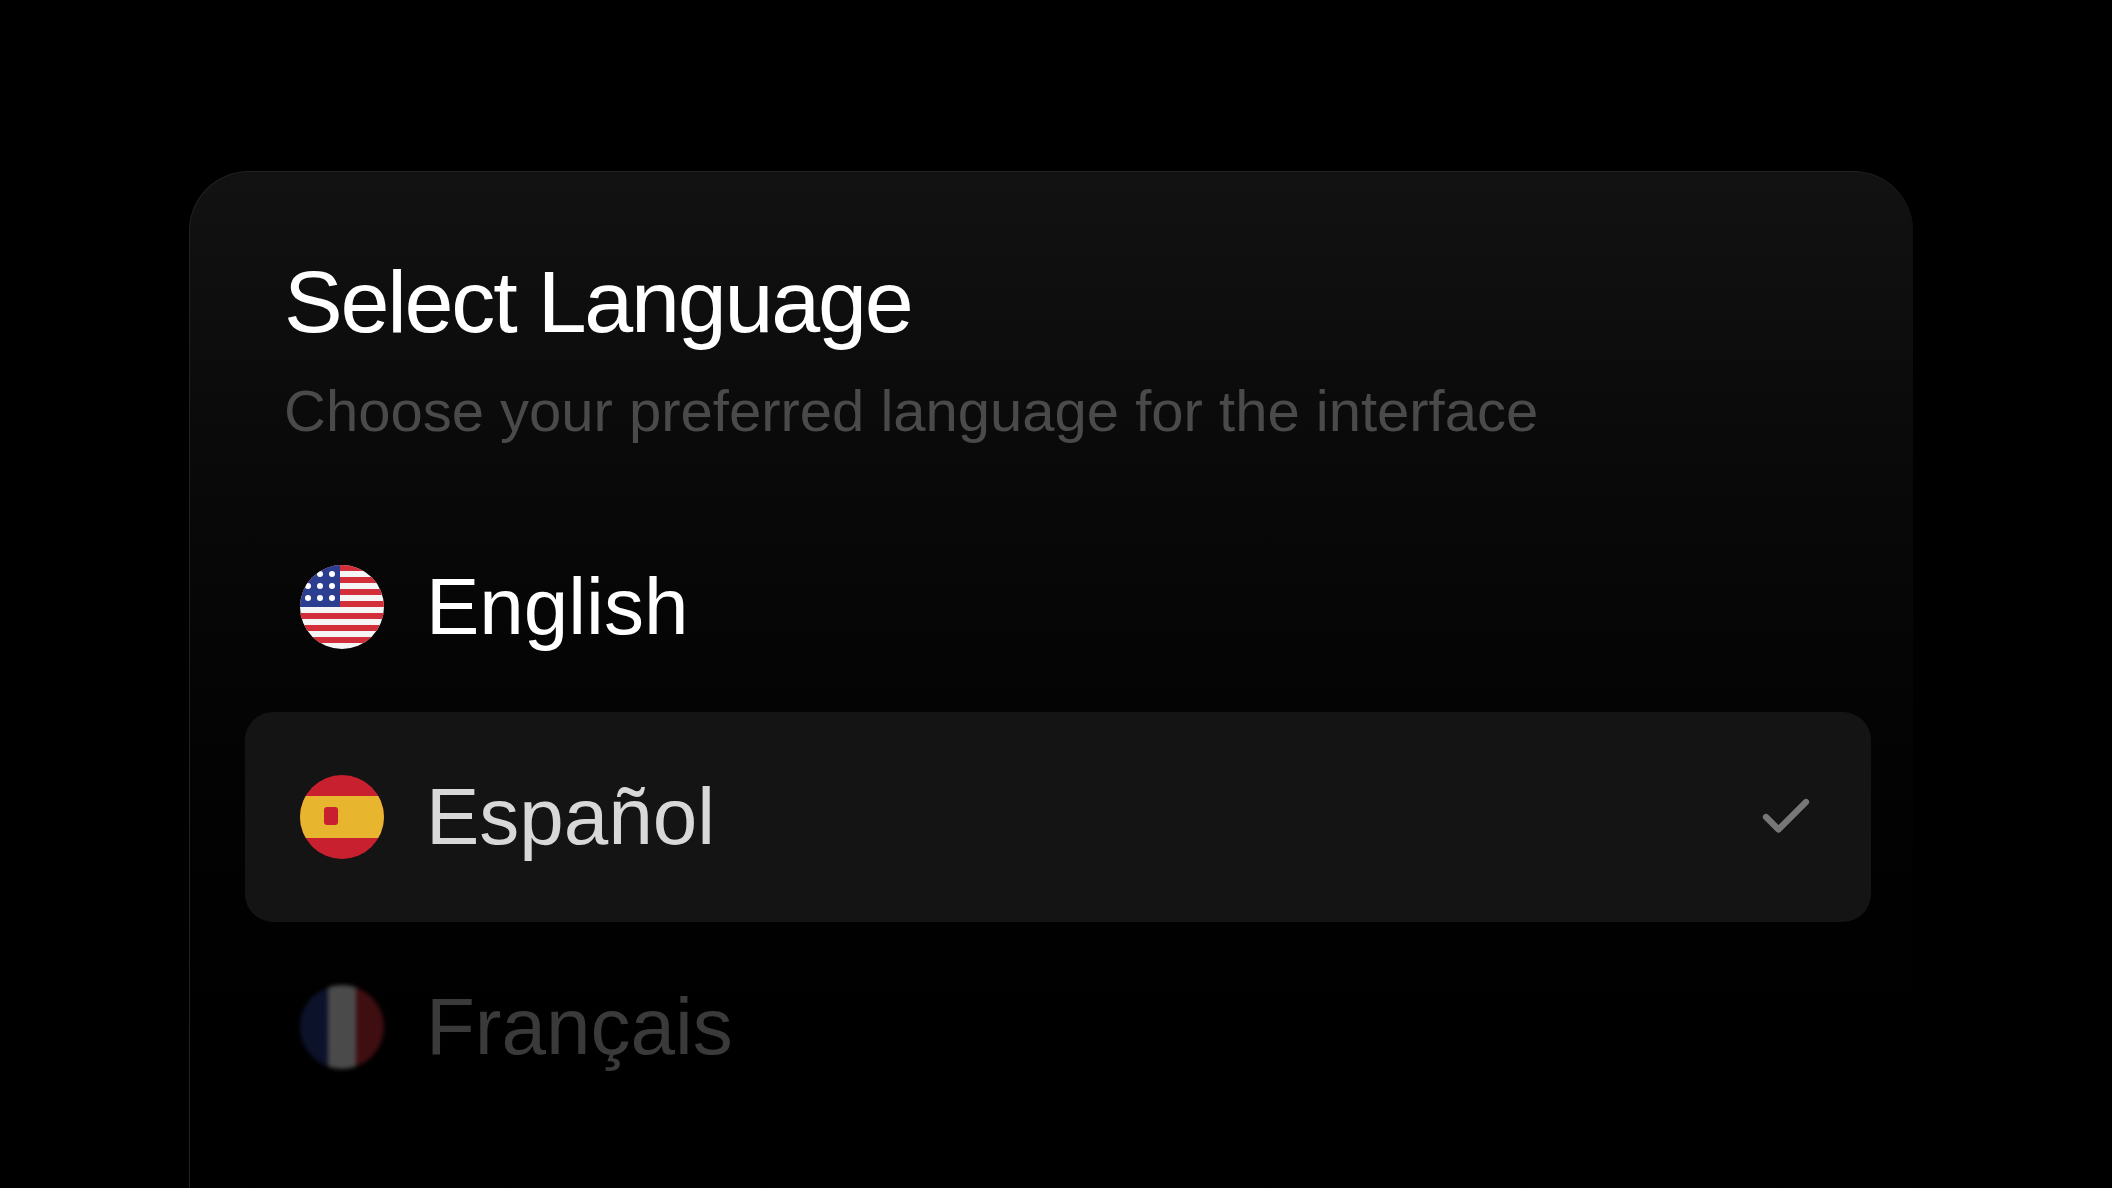 This screenshot has height=1188, width=2112. Describe the element at coordinates (1058, 607) in the screenshot. I see `language-option: English` at that location.